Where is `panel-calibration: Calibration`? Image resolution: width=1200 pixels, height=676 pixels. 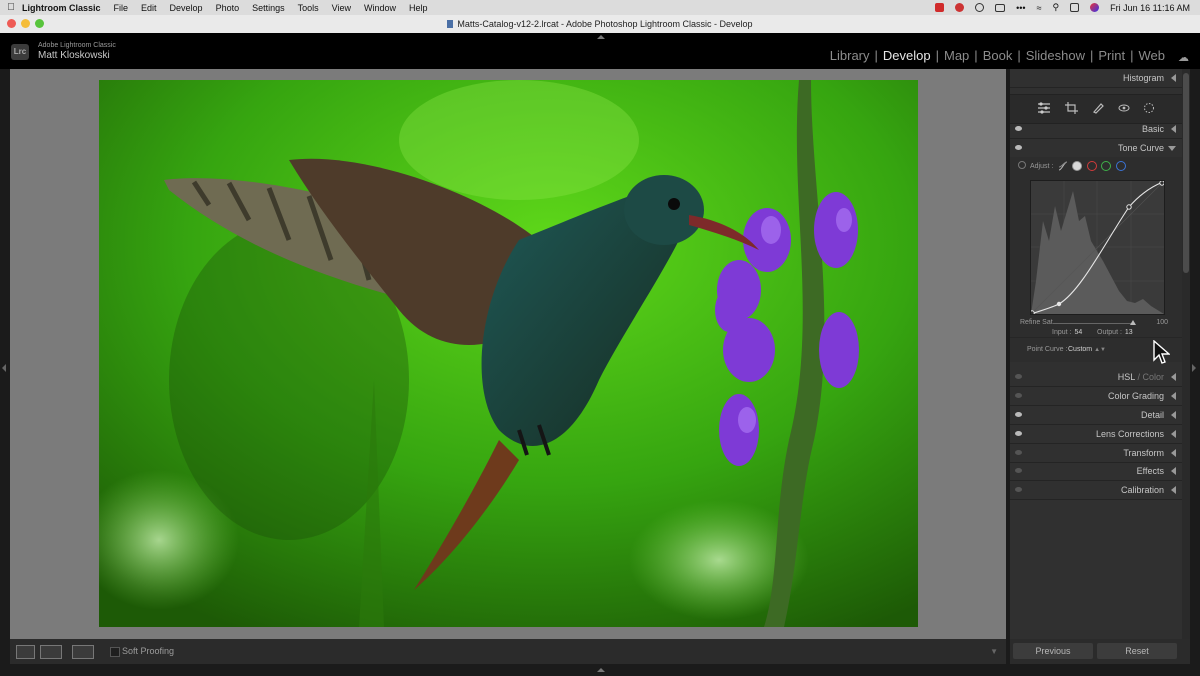 panel-calibration: Calibration is located at coordinates (1096, 490).